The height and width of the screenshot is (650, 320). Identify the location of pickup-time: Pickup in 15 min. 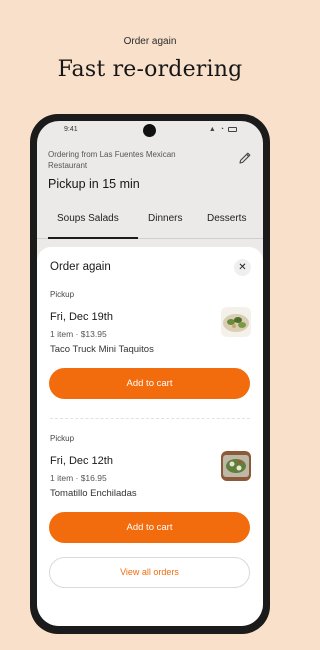
(94, 184).